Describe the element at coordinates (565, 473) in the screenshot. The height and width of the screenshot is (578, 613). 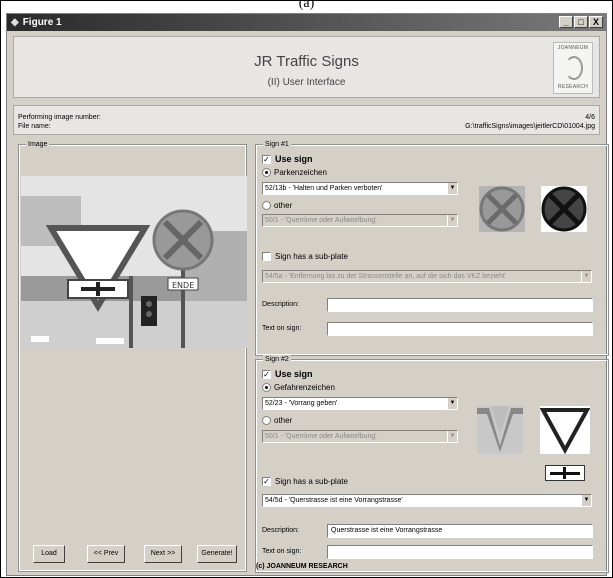
I see `sign2-subplate-image` at that location.